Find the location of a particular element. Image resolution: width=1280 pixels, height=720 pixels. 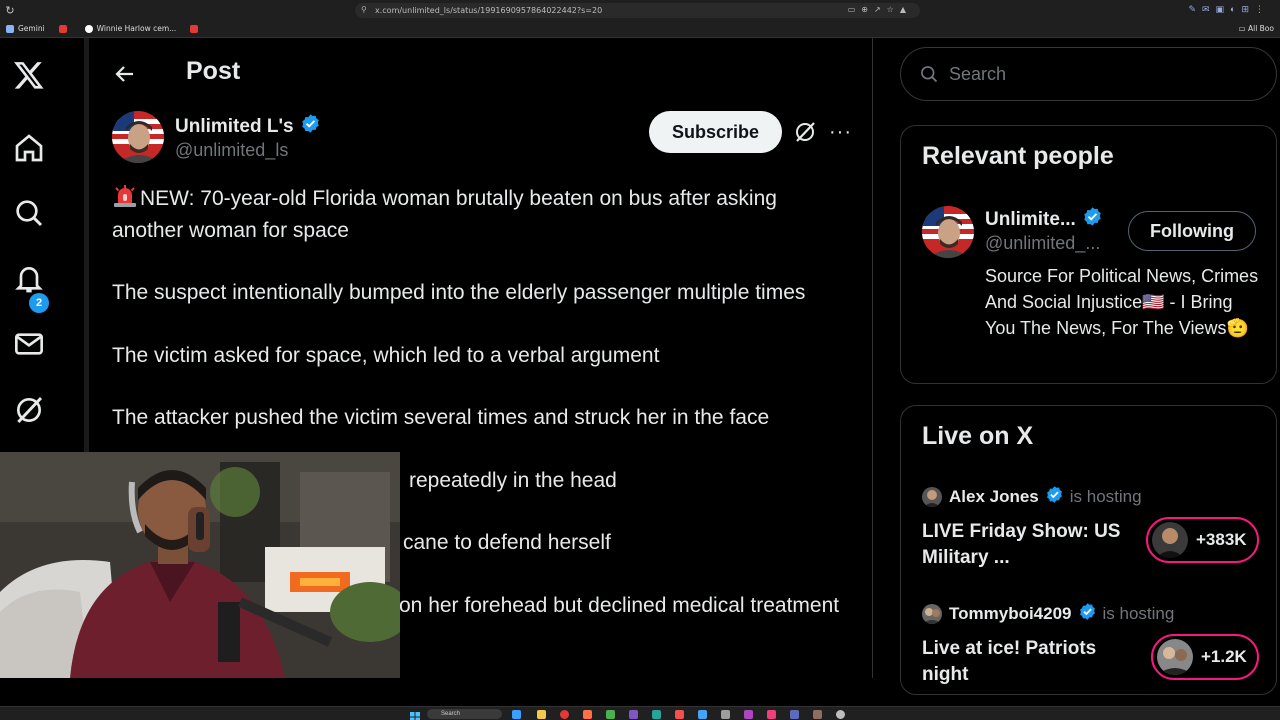

bell-icon is located at coordinates (29, 279).